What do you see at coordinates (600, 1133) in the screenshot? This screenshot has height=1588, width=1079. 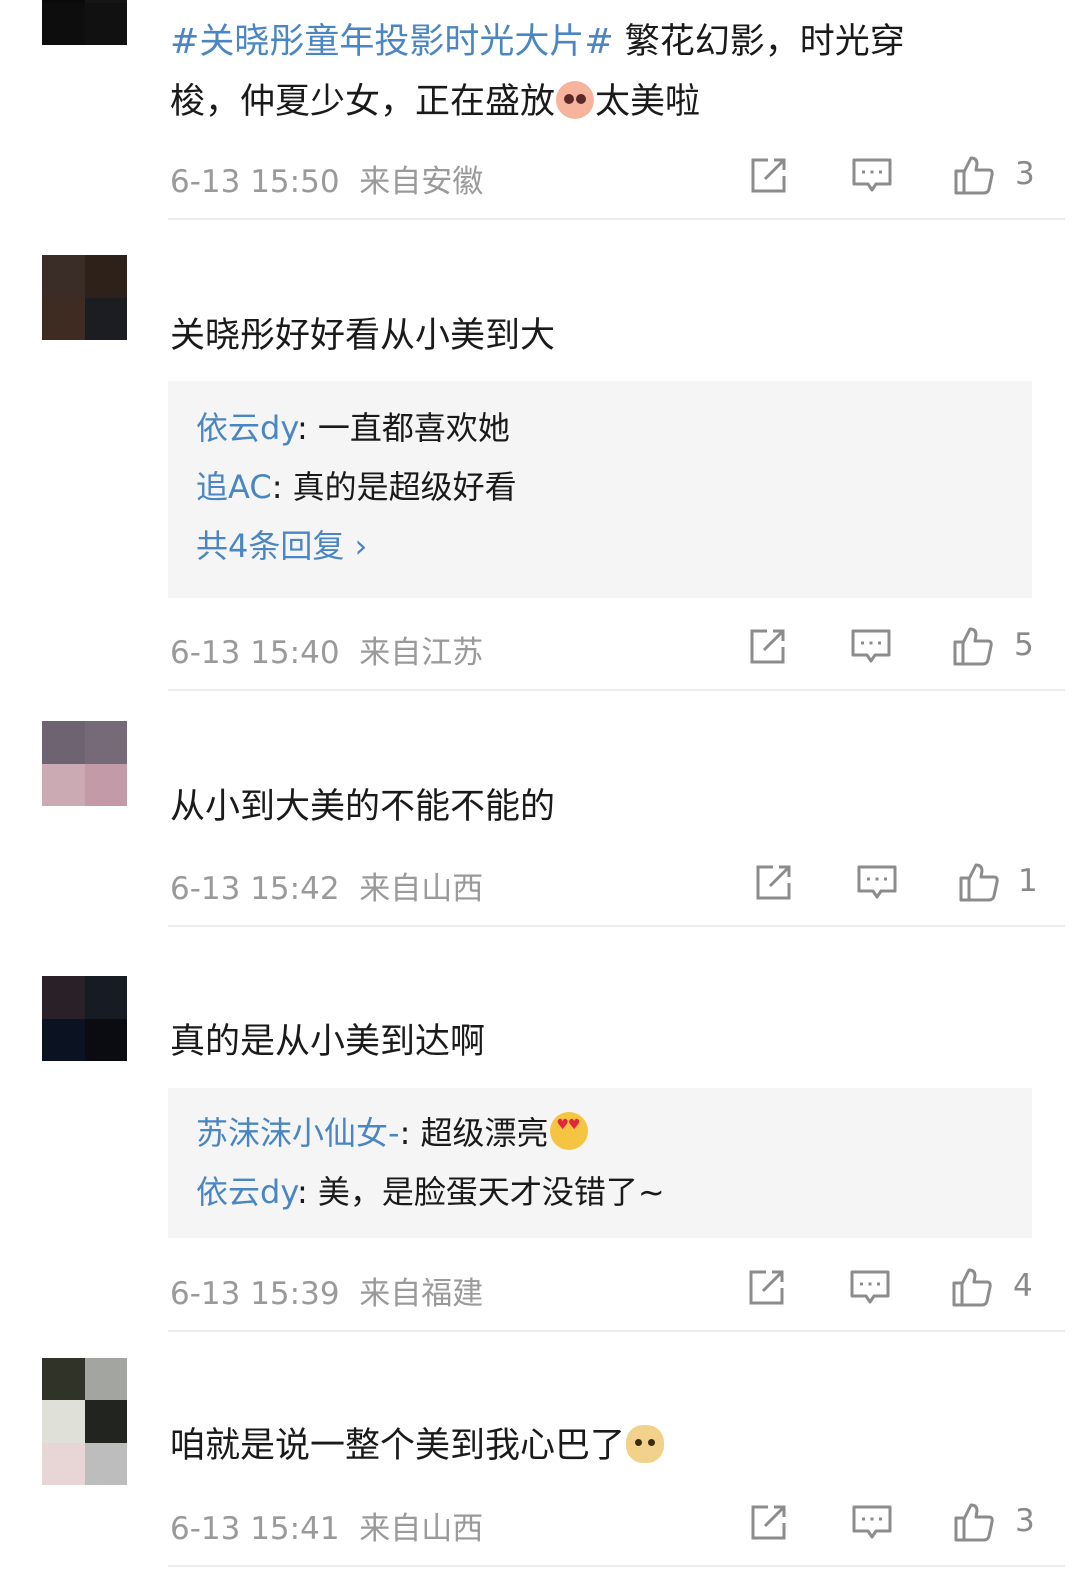 I see `reply-item: 苏沫沫小仙女-: 超级漂亮` at bounding box center [600, 1133].